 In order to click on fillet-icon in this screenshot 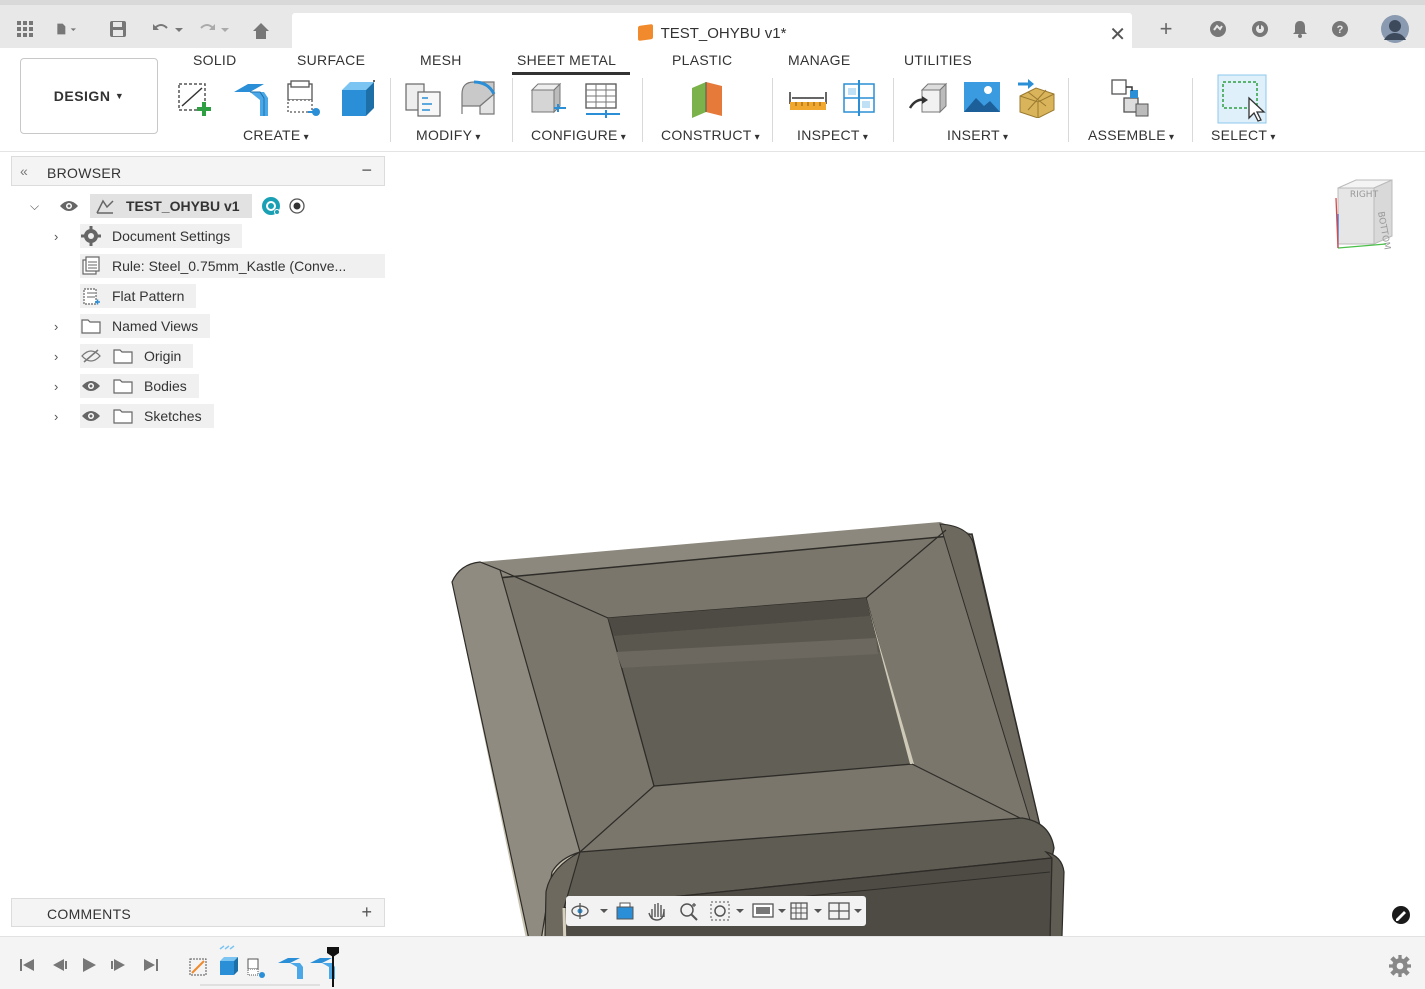, I will do `click(478, 98)`.